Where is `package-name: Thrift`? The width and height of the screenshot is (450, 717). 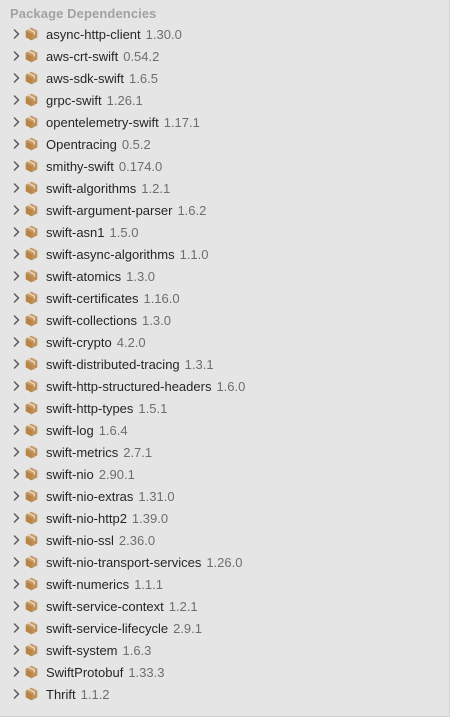 package-name: Thrift is located at coordinates (61, 694).